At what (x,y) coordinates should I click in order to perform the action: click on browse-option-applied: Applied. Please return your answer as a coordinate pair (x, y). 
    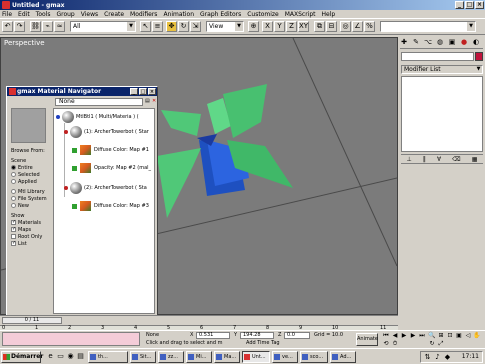
    Looking at the image, I should click on (29, 181).